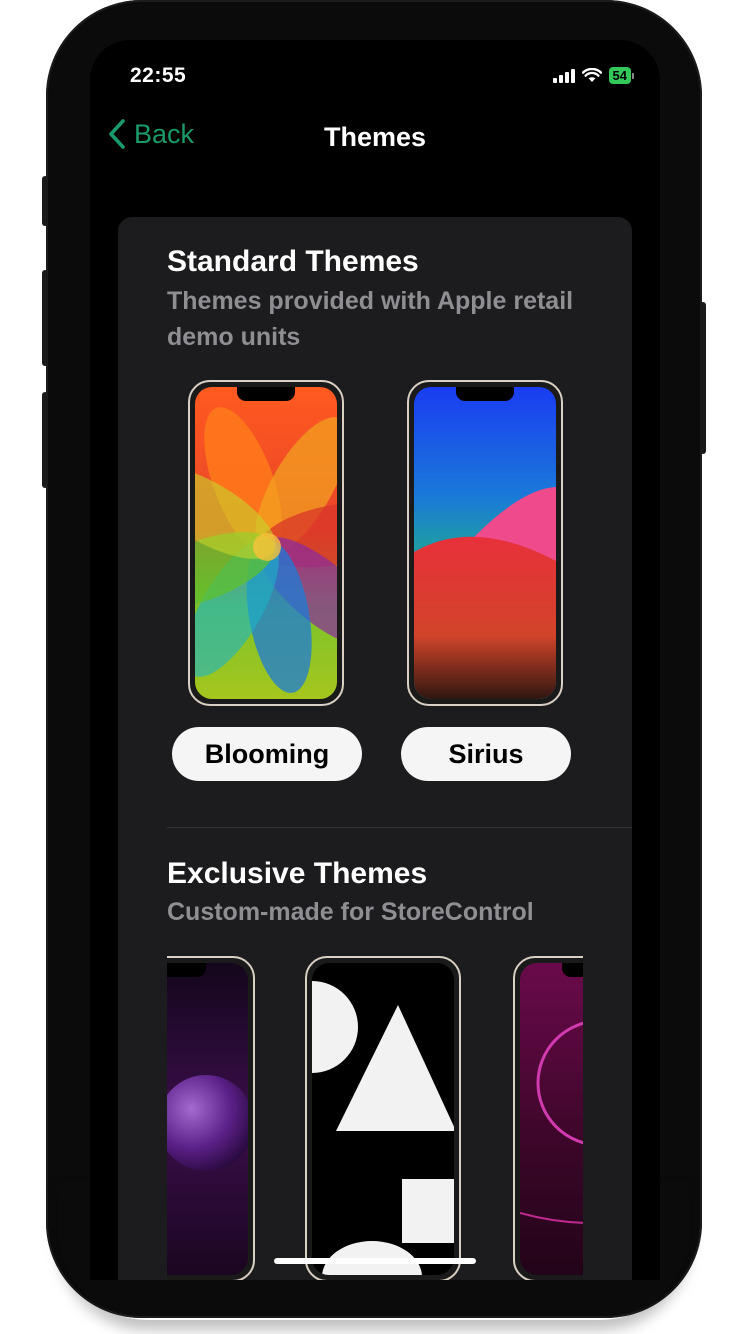  What do you see at coordinates (207, 1119) in the screenshot?
I see `purple-sphere-wallpaper-icon` at bounding box center [207, 1119].